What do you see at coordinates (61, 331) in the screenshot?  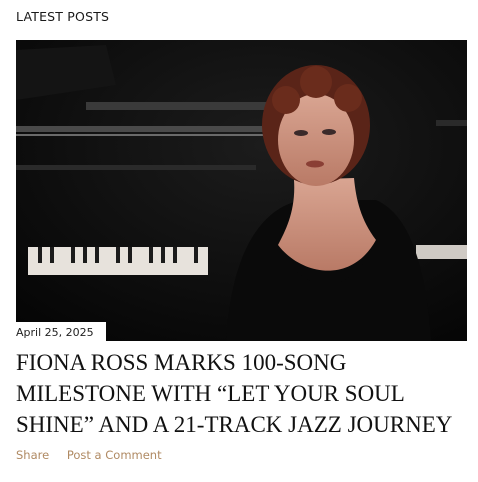 I see `post-date: April 25, 2025` at bounding box center [61, 331].